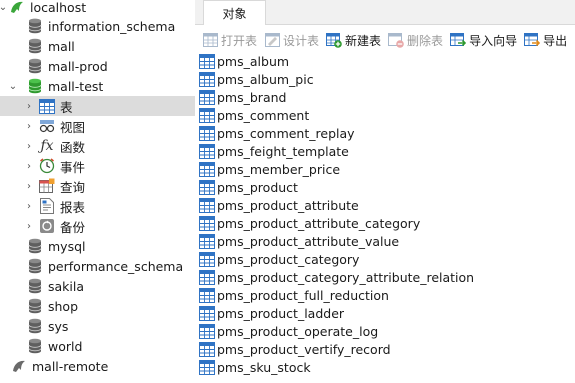  What do you see at coordinates (425, 40) in the screenshot?
I see `delete-table-label: 删除表` at bounding box center [425, 40].